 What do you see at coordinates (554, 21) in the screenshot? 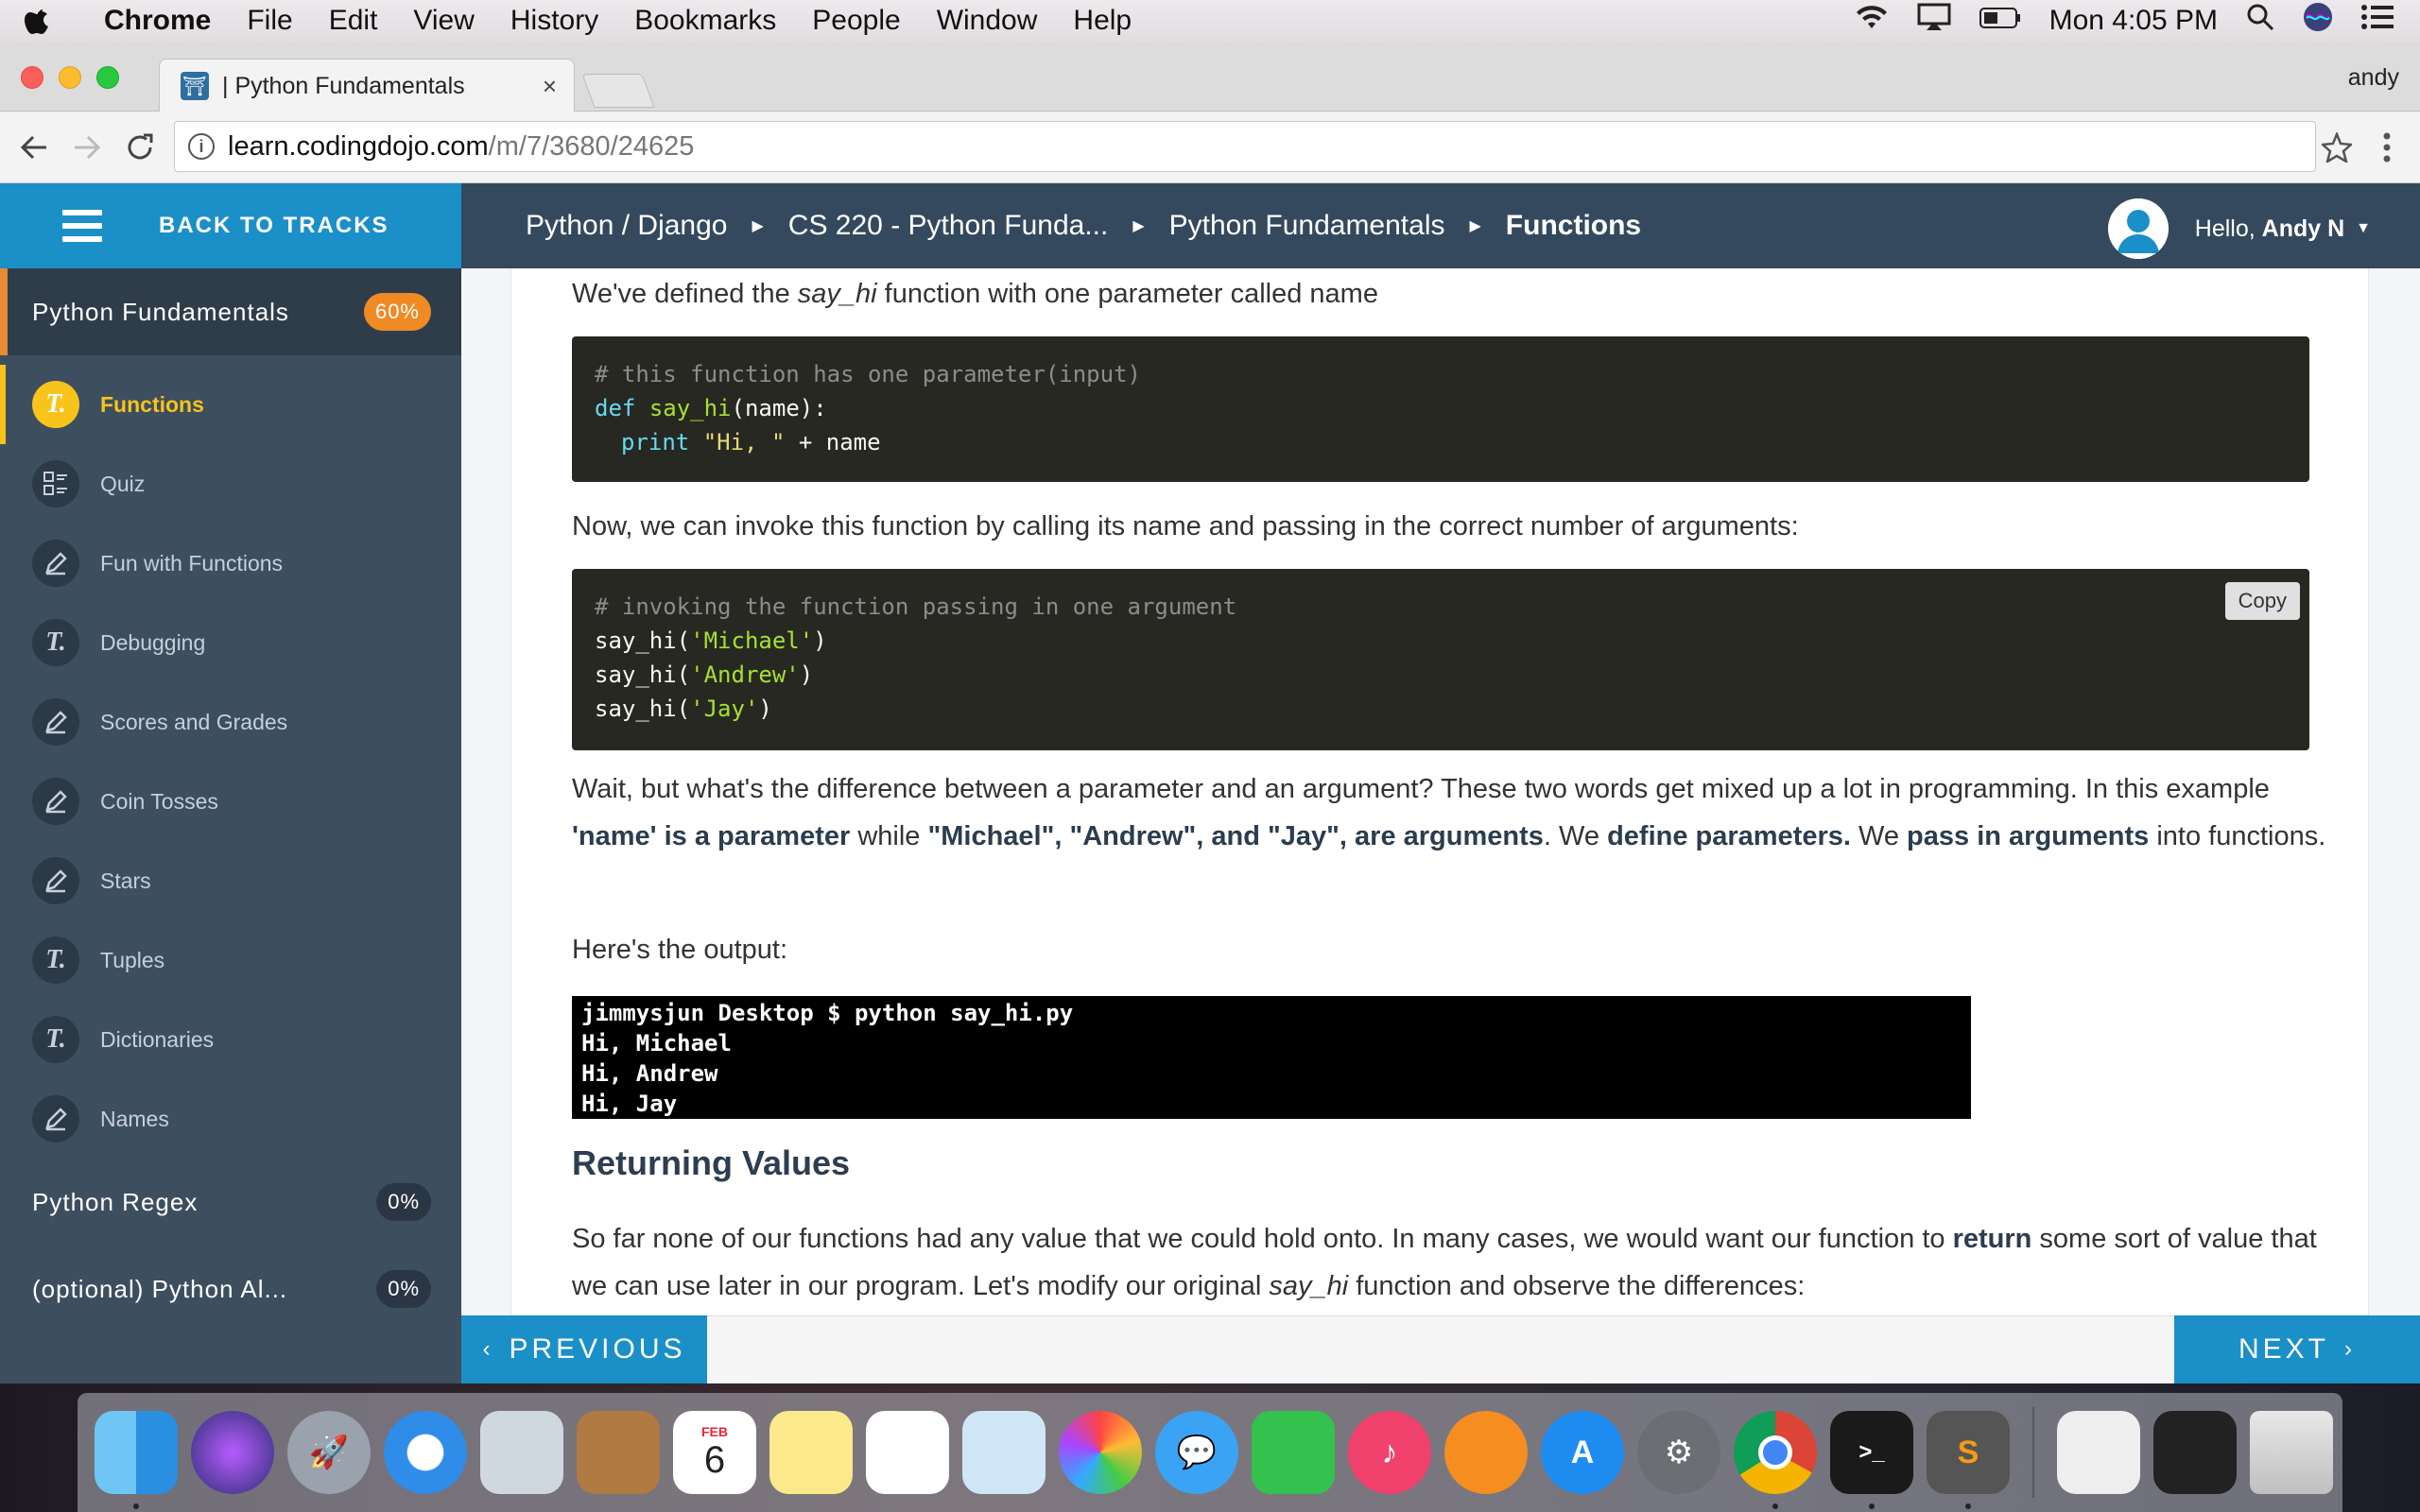
I see `menu-history: History` at bounding box center [554, 21].